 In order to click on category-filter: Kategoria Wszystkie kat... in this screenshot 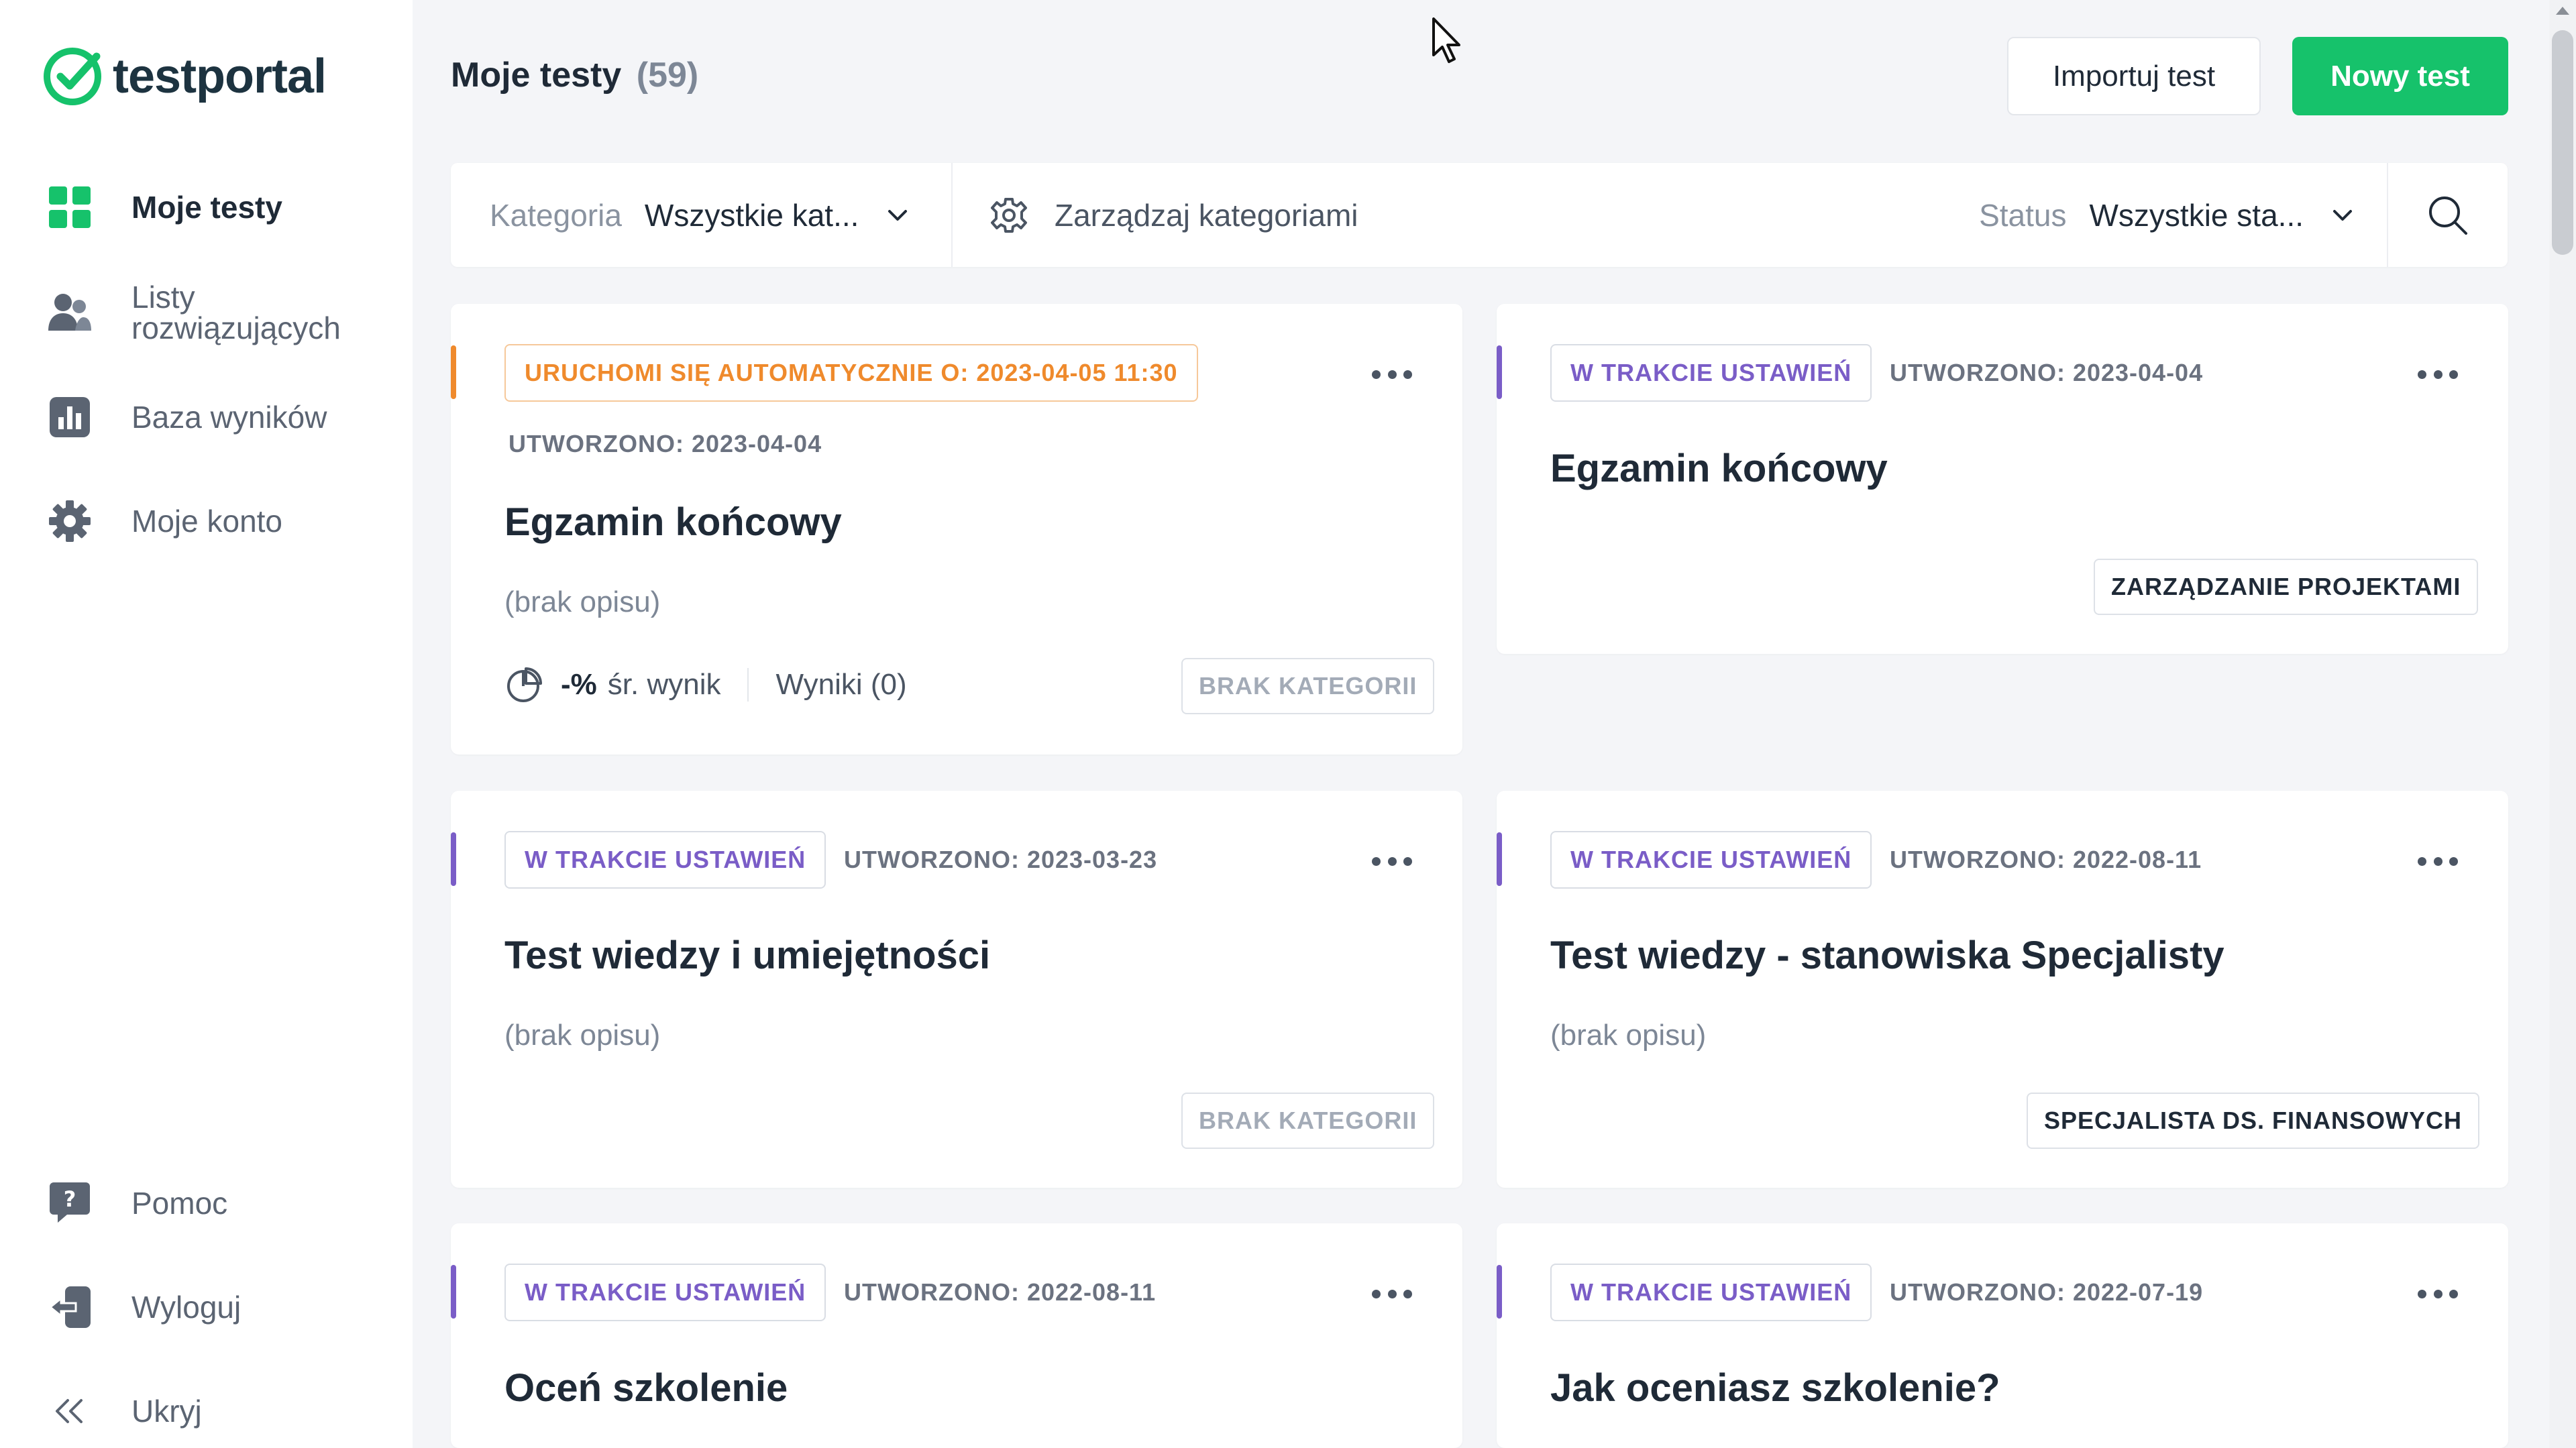, I will do `click(702, 215)`.